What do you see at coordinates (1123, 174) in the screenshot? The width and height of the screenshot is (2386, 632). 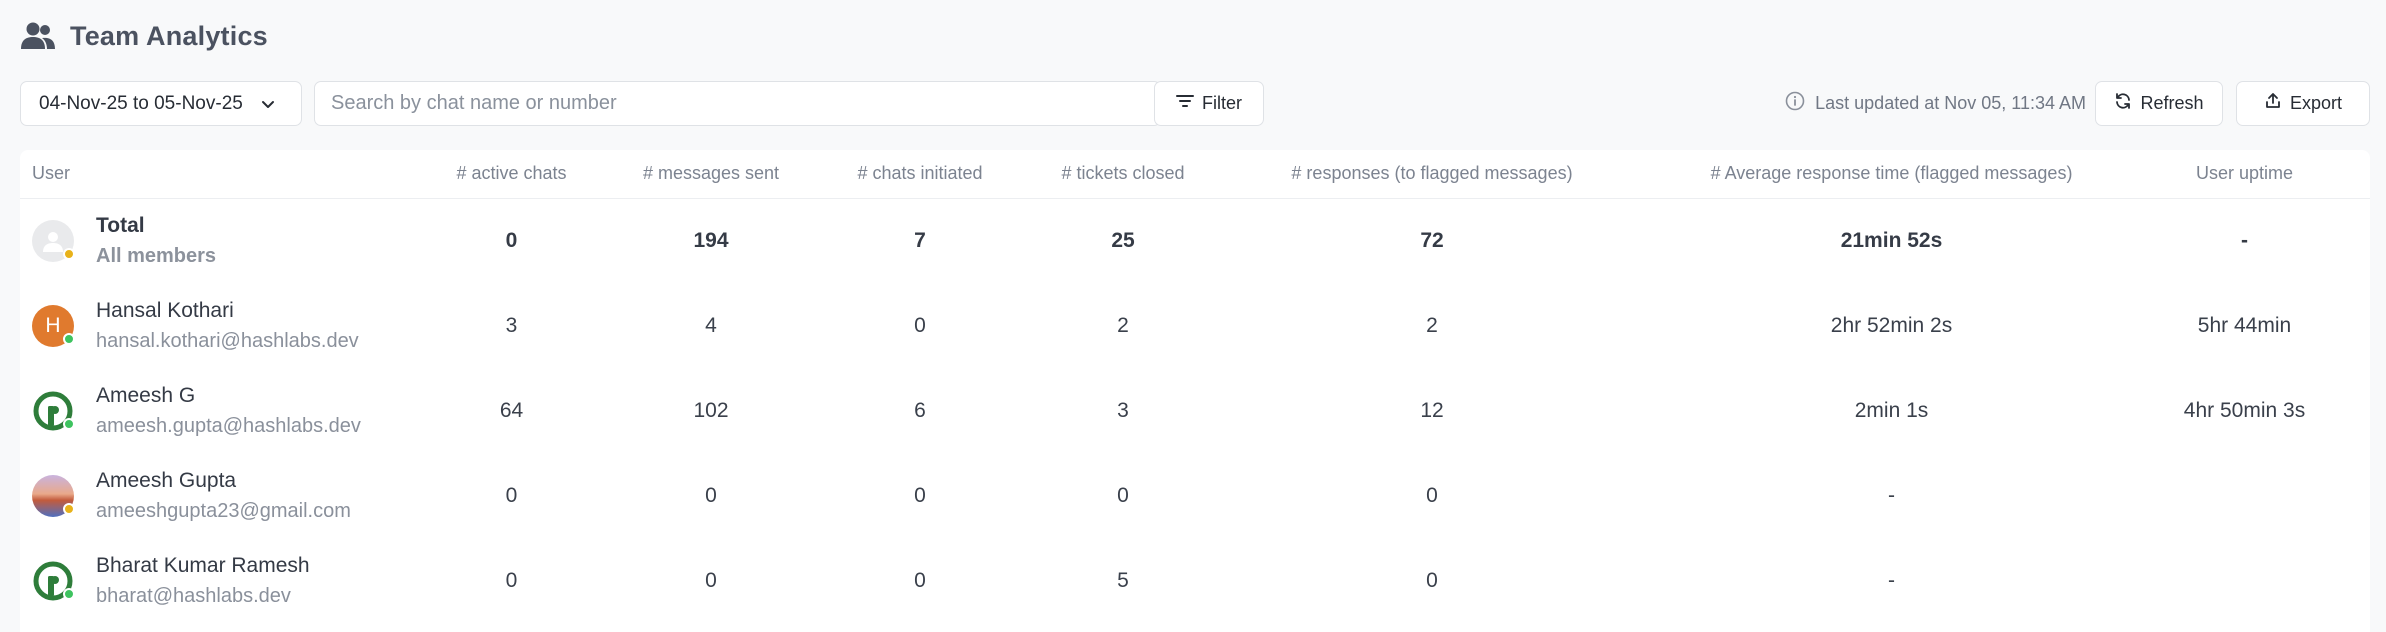 I see `header-tickets-closed: # tickets closed` at bounding box center [1123, 174].